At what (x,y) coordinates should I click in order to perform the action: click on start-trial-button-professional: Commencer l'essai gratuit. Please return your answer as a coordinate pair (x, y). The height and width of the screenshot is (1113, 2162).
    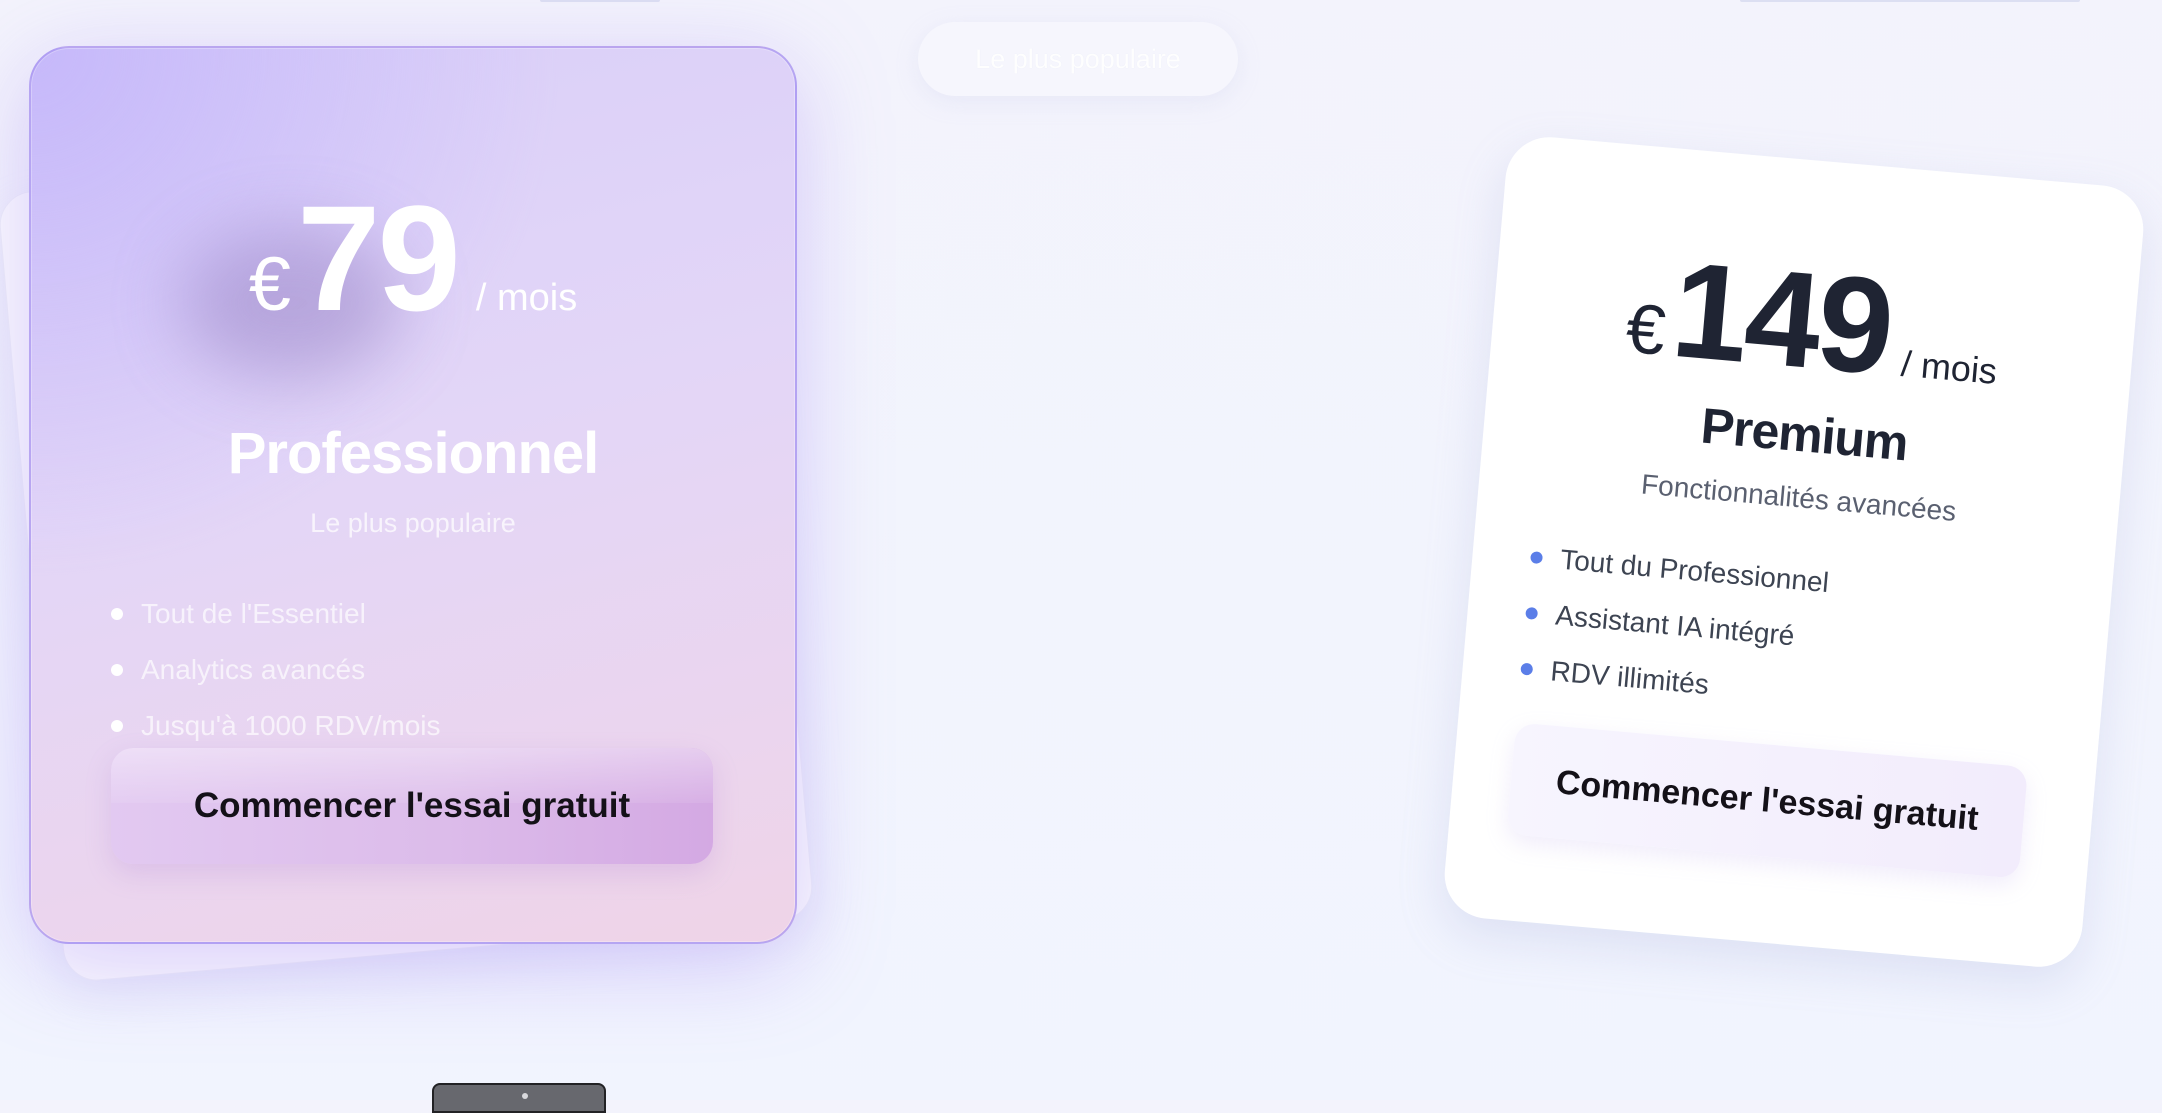
    Looking at the image, I should click on (412, 806).